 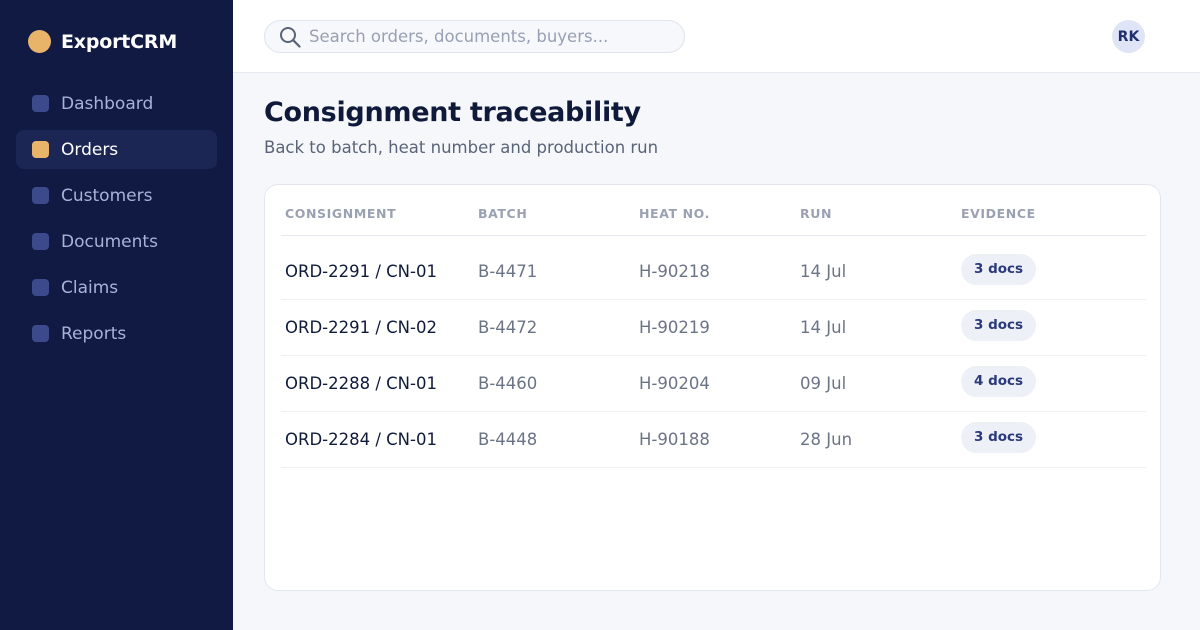 I want to click on run-cell: 28 Jun, so click(x=826, y=439).